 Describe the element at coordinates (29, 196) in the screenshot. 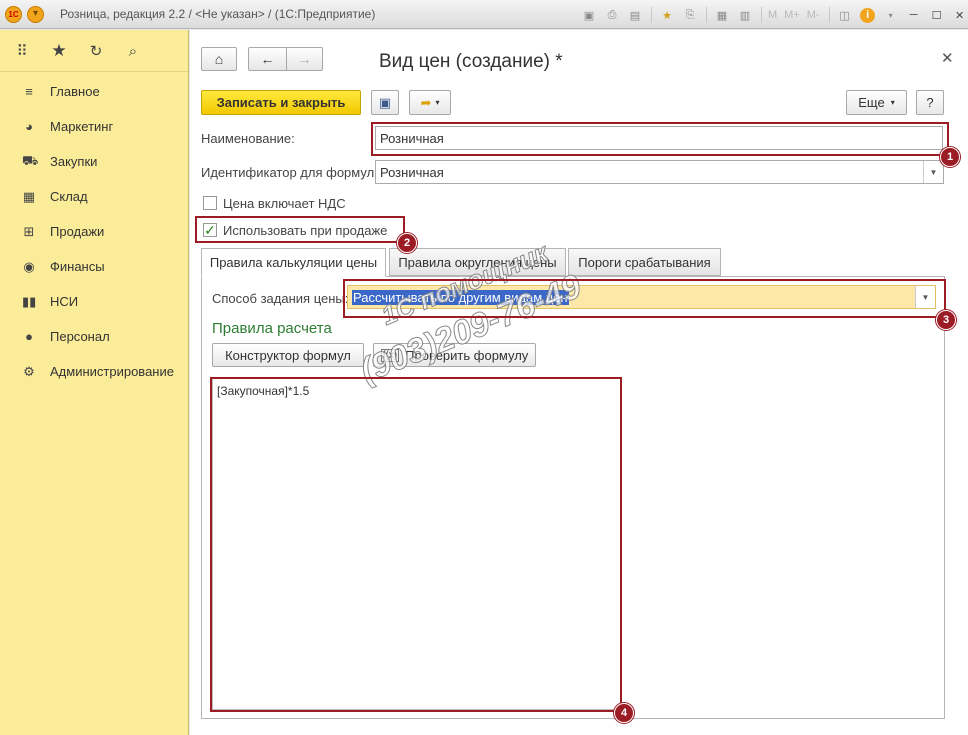

I see `warehouse-icon: ▦` at that location.